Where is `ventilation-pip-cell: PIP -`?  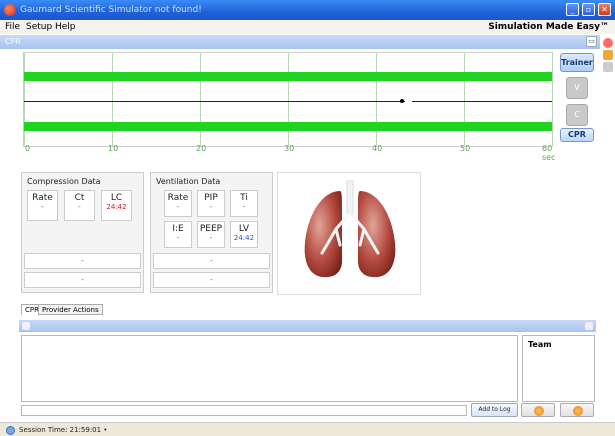 ventilation-pip-cell: PIP - is located at coordinates (211, 203).